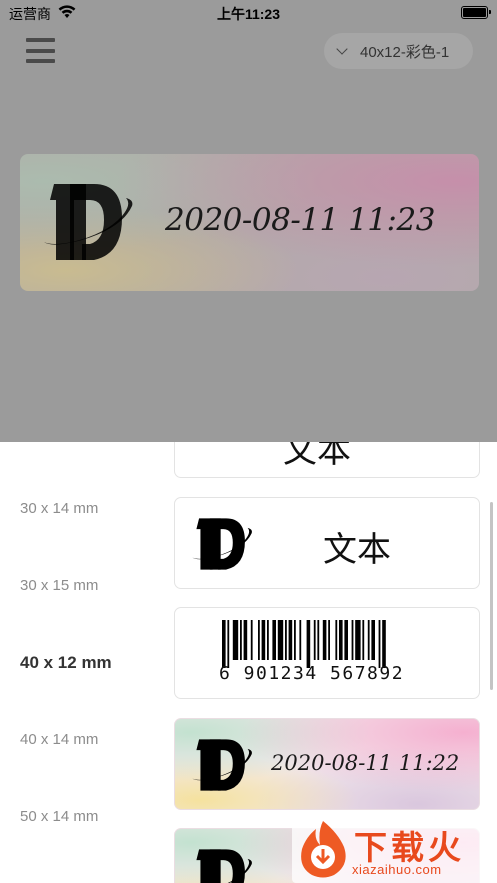 The width and height of the screenshot is (497, 883). Describe the element at coordinates (392, 850) in the screenshot. I see `watermark: 下载火 xiazaihuo.com` at that location.